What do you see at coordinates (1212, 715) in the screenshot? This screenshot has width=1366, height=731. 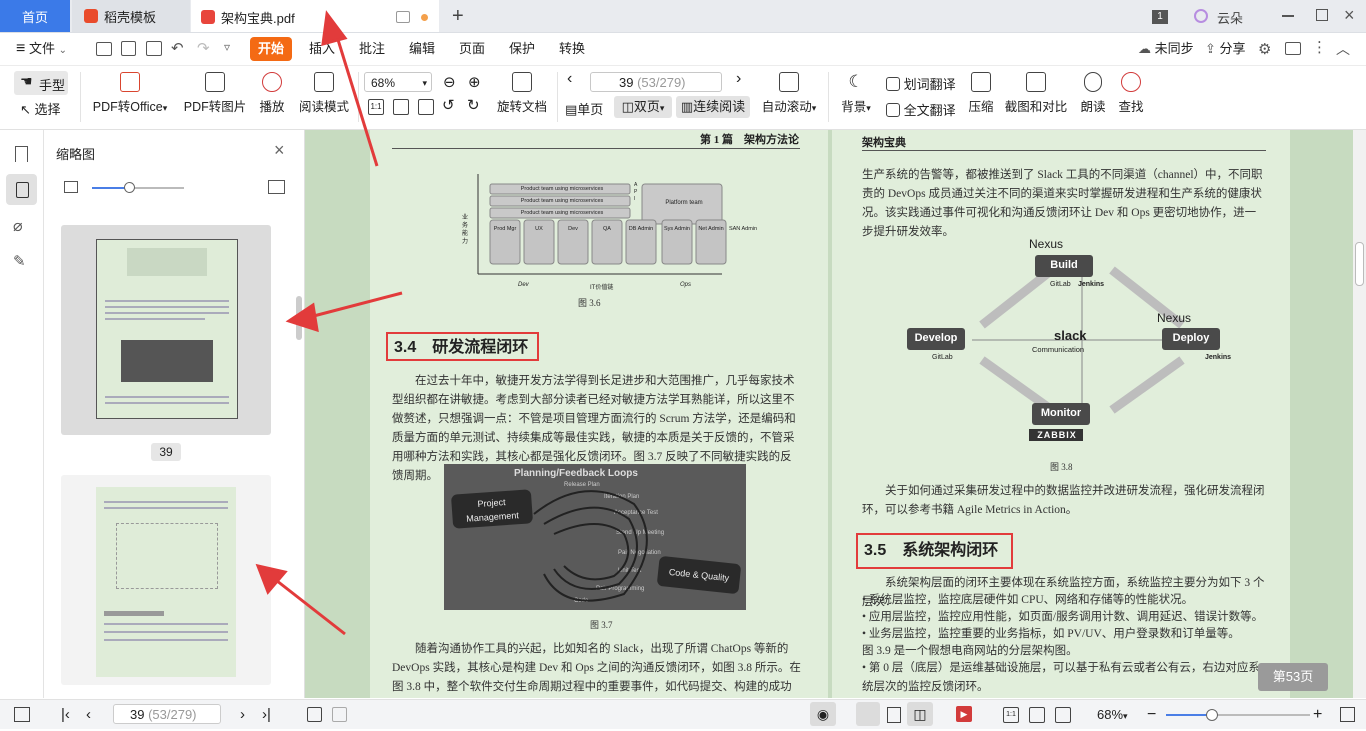 I see `zoom-slider-handle` at bounding box center [1212, 715].